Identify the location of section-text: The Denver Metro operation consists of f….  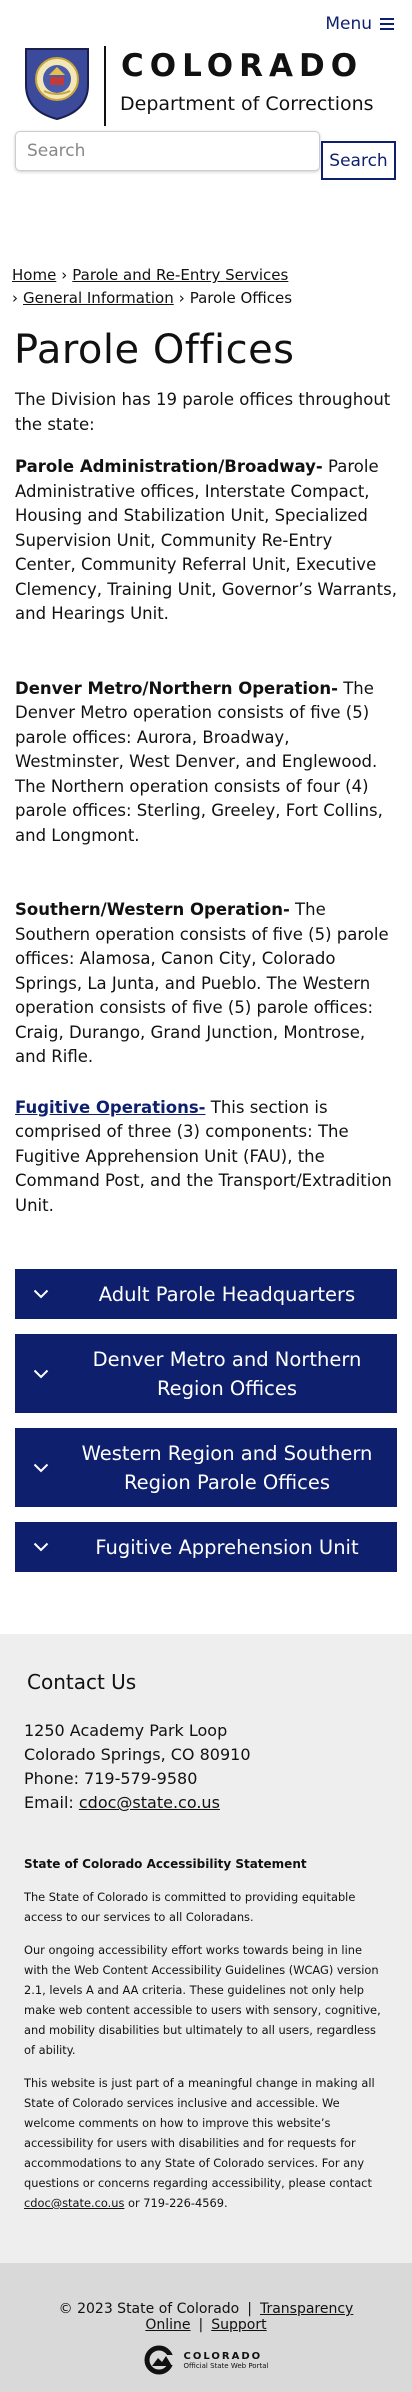
(199, 761).